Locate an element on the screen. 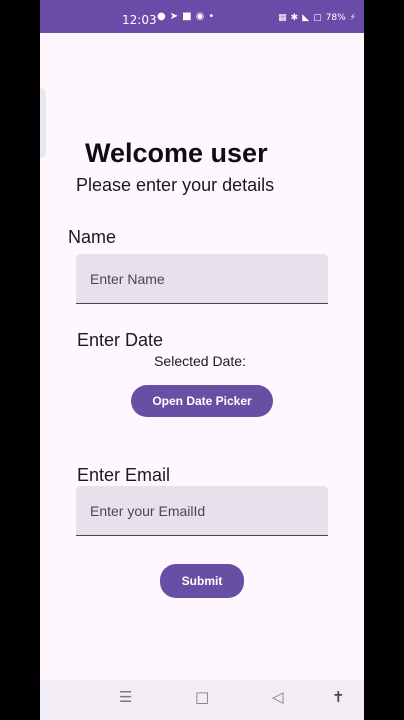 This screenshot has height=720, width=404. data-icon: ▢ is located at coordinates (317, 17).